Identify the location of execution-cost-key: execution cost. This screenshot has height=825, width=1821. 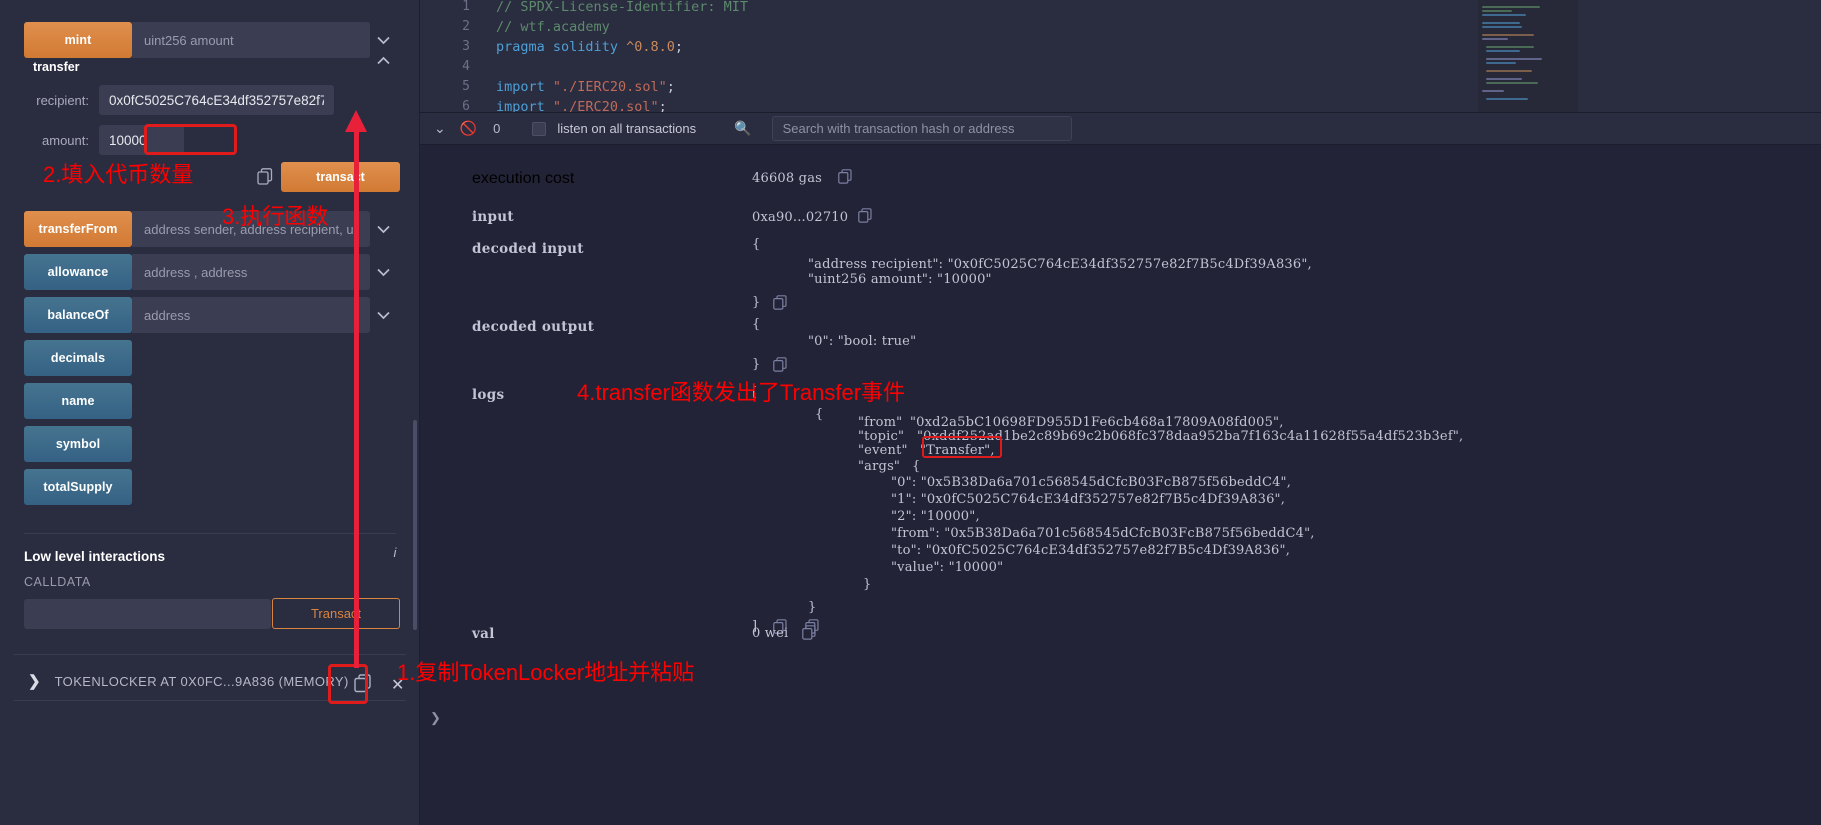
(523, 178).